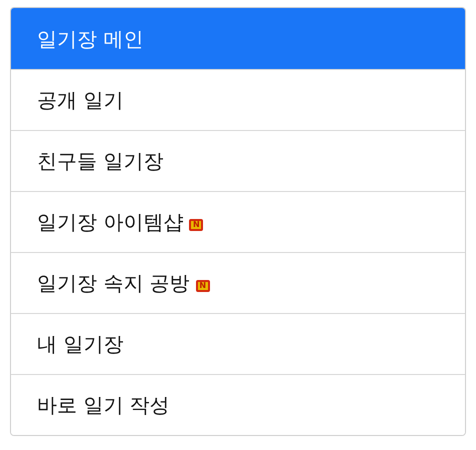 This screenshot has height=450, width=476. I want to click on menu-item: 일기장 메인, so click(238, 38).